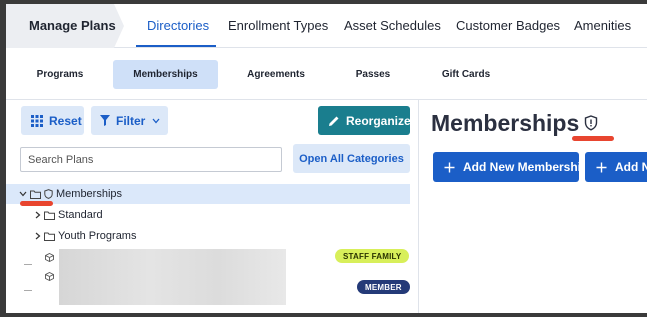 The image size is (647, 317). I want to click on active-tab-indicator, so click(176, 46).